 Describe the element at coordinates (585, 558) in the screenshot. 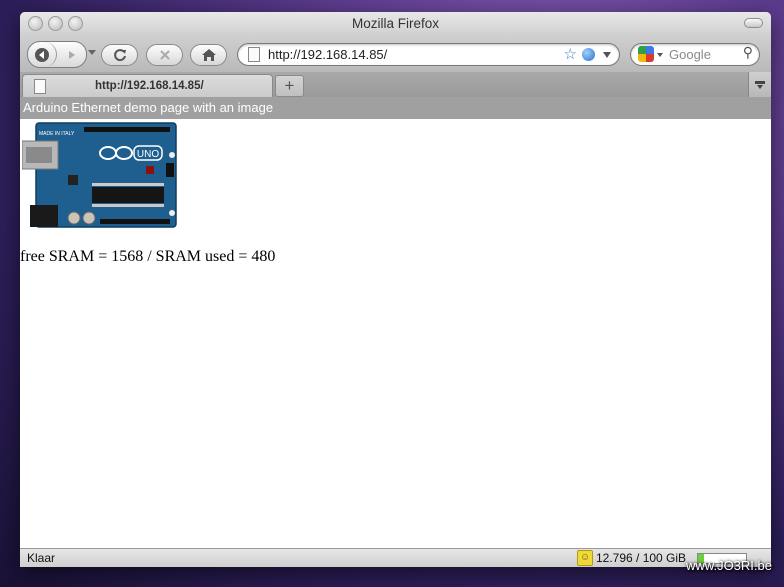

I see `smiley-addon-icon: ☺` at that location.